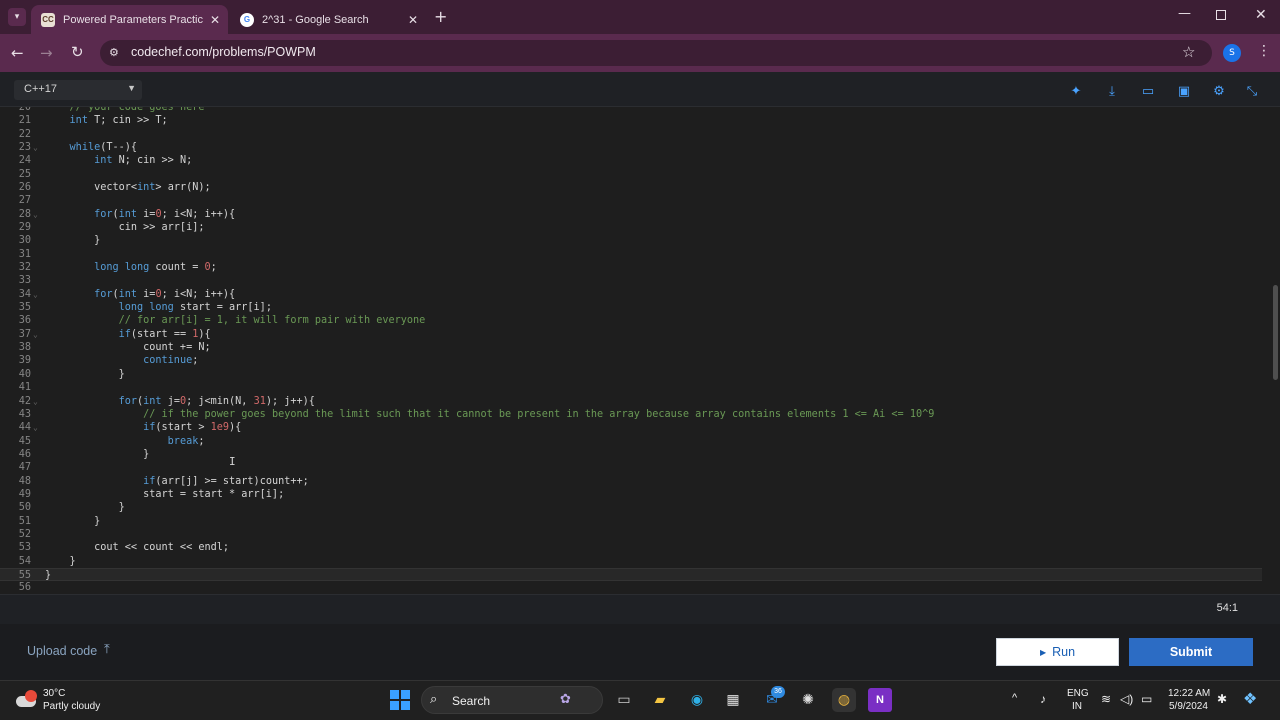  Describe the element at coordinates (631, 334) in the screenshot. I see `code-line: 37 ⌄ if(start == 1){` at that location.